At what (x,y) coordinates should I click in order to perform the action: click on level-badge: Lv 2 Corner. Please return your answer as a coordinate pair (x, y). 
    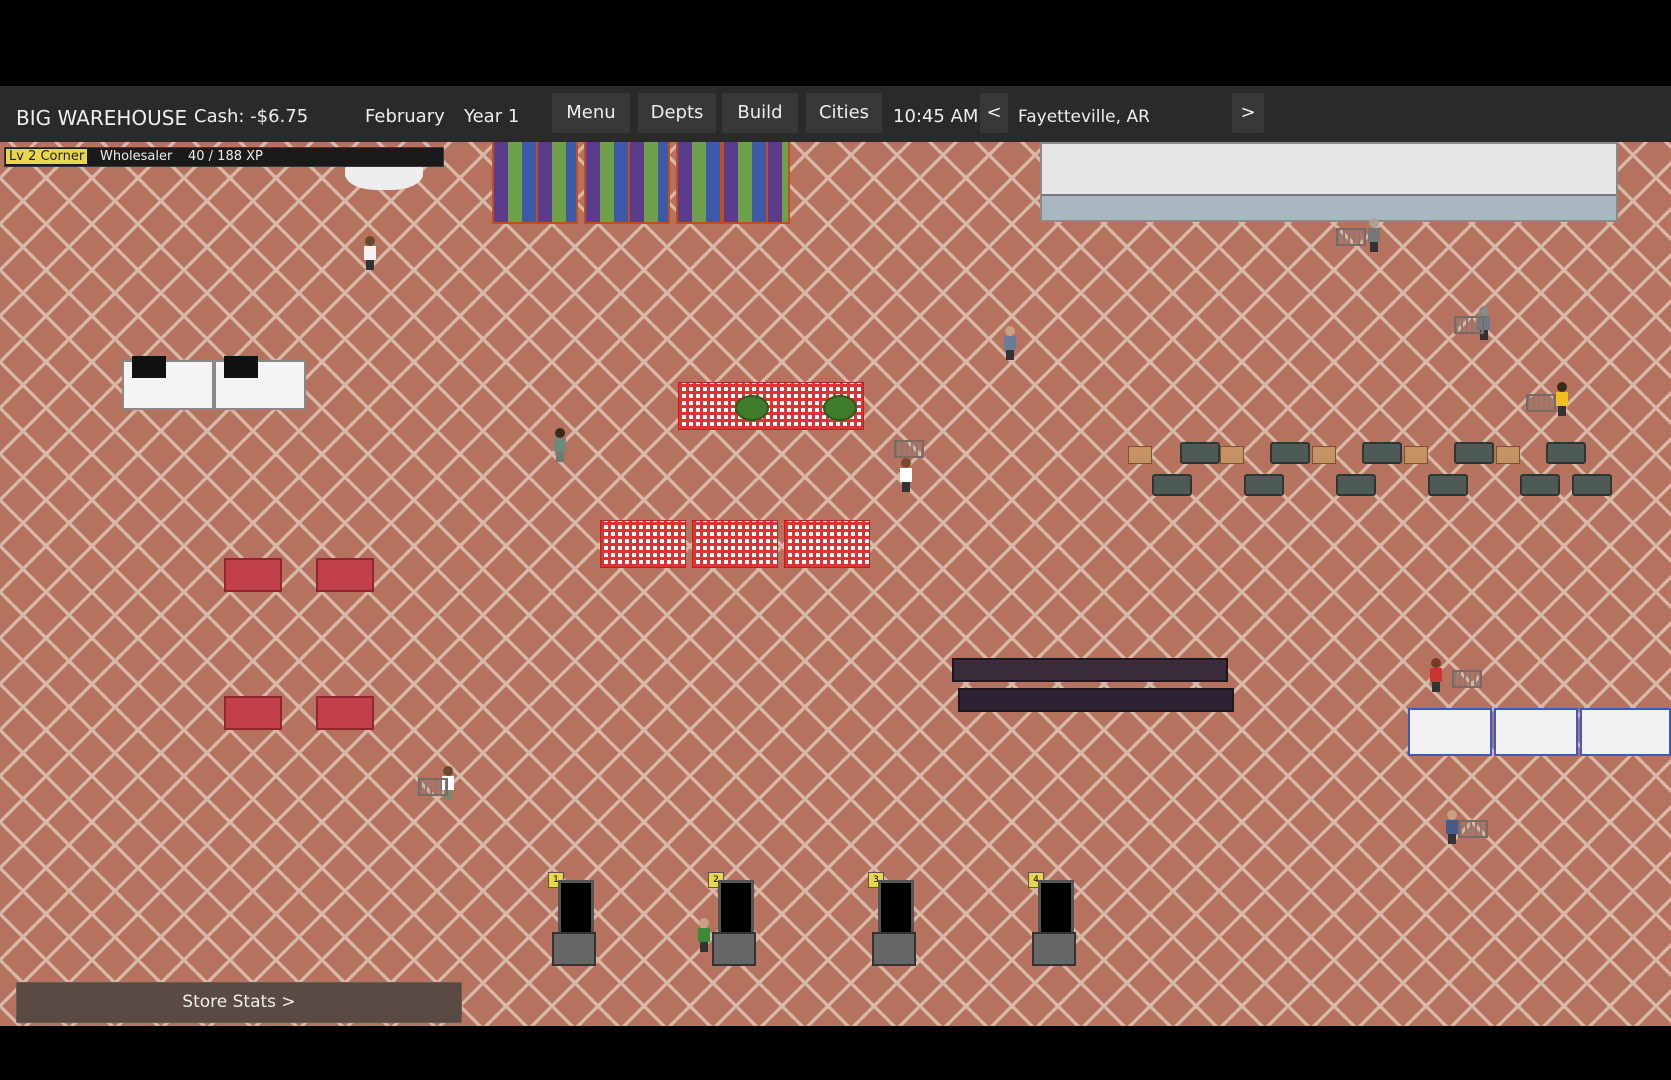
    Looking at the image, I should click on (47, 156).